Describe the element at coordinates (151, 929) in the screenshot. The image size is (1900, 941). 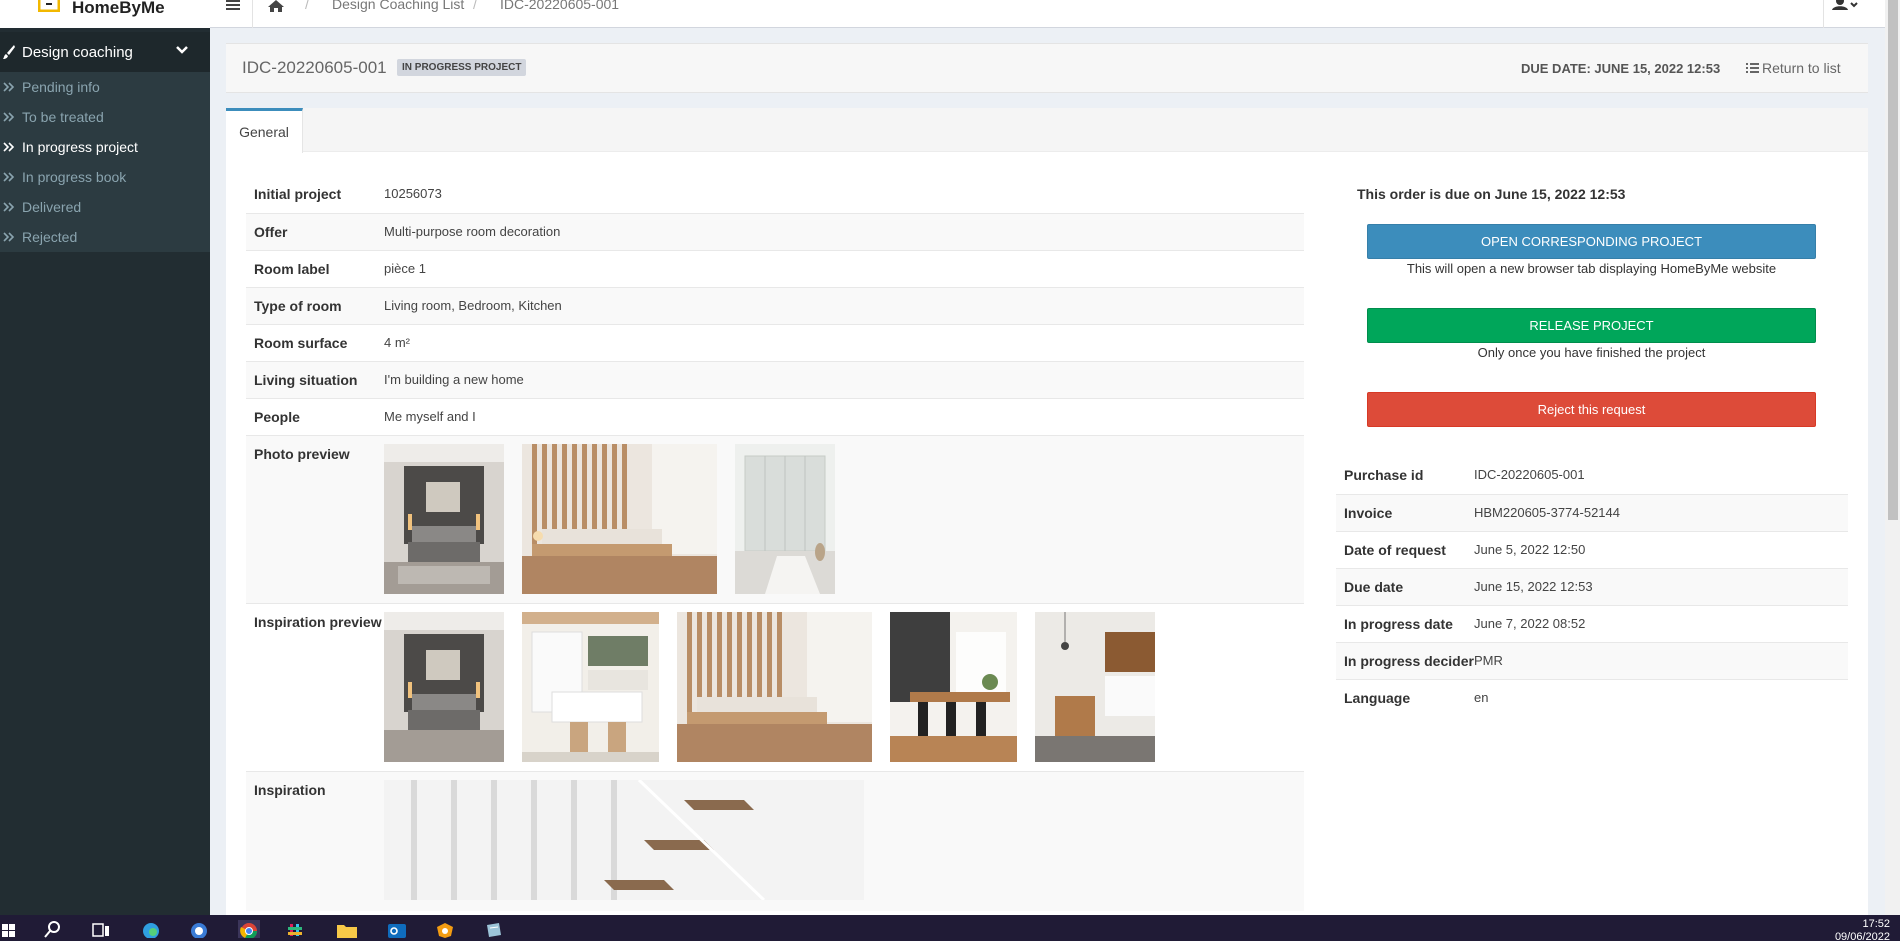
I see `edge-browser-icon` at that location.